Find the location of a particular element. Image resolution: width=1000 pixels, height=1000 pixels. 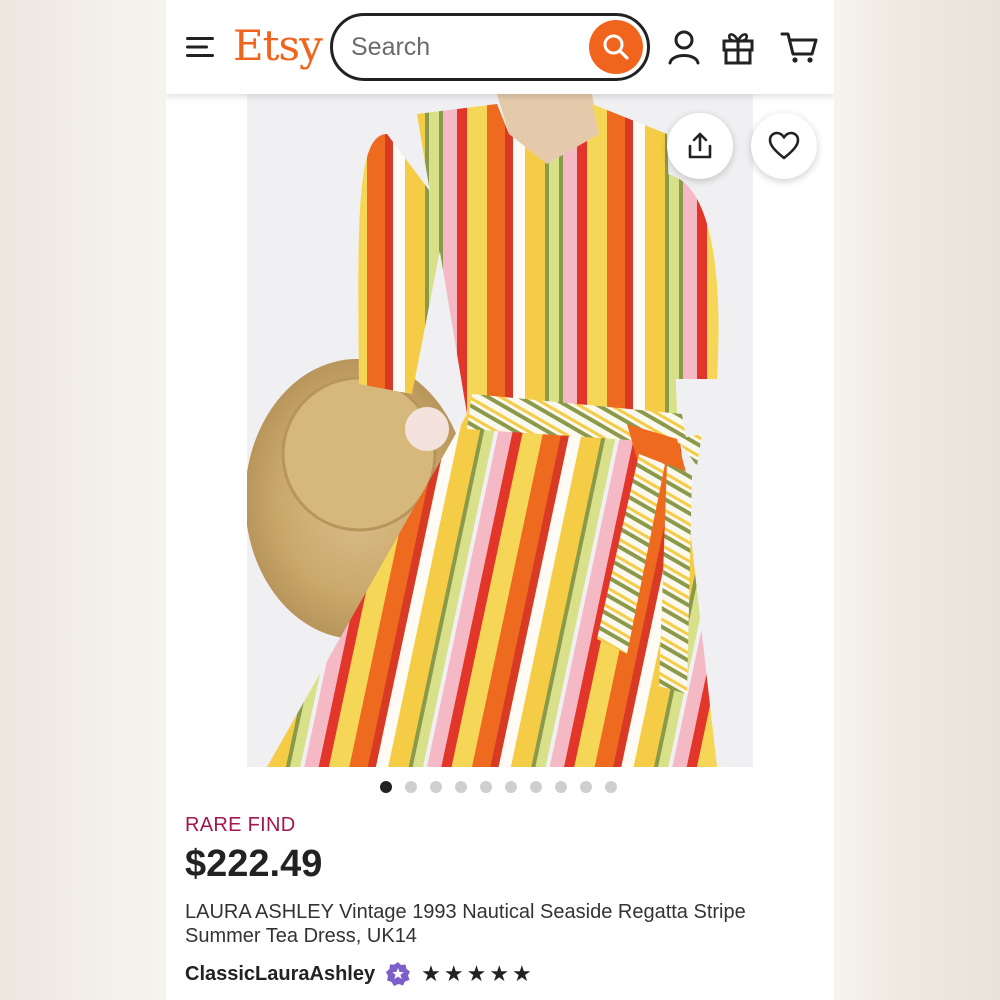

image-carousel-dots is located at coordinates (498, 787).